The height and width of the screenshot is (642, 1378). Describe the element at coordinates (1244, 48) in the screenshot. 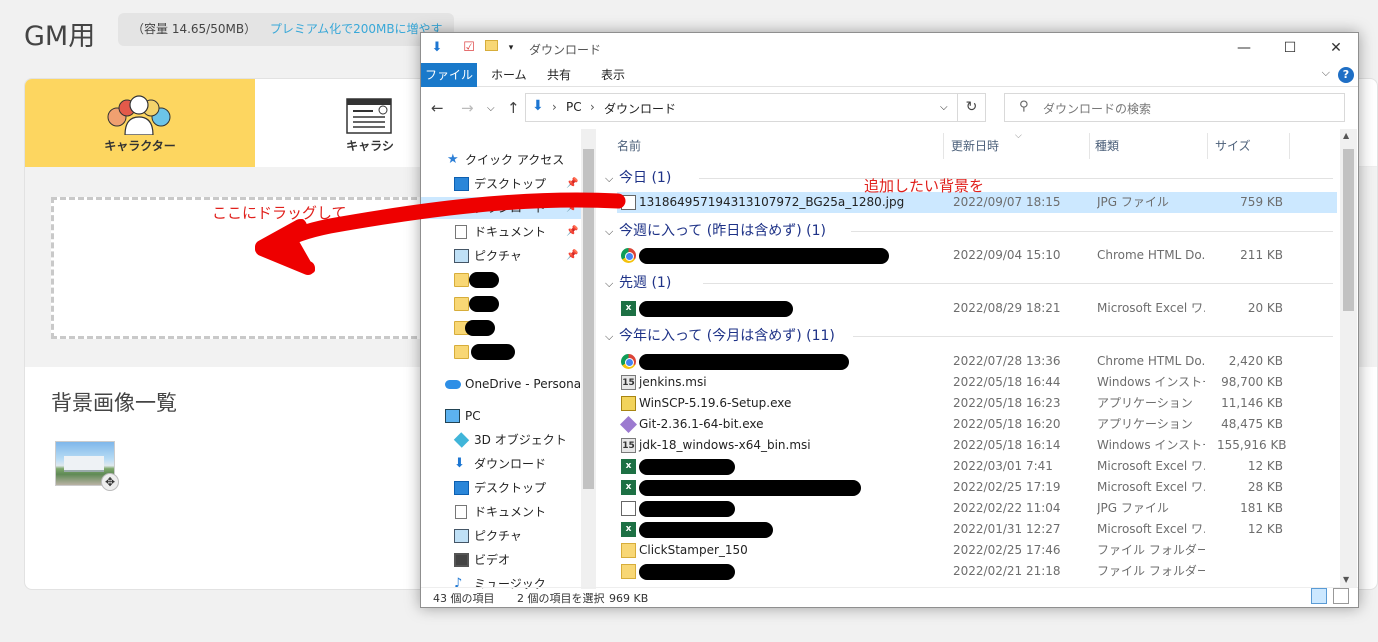

I see `minimize-button: —` at that location.